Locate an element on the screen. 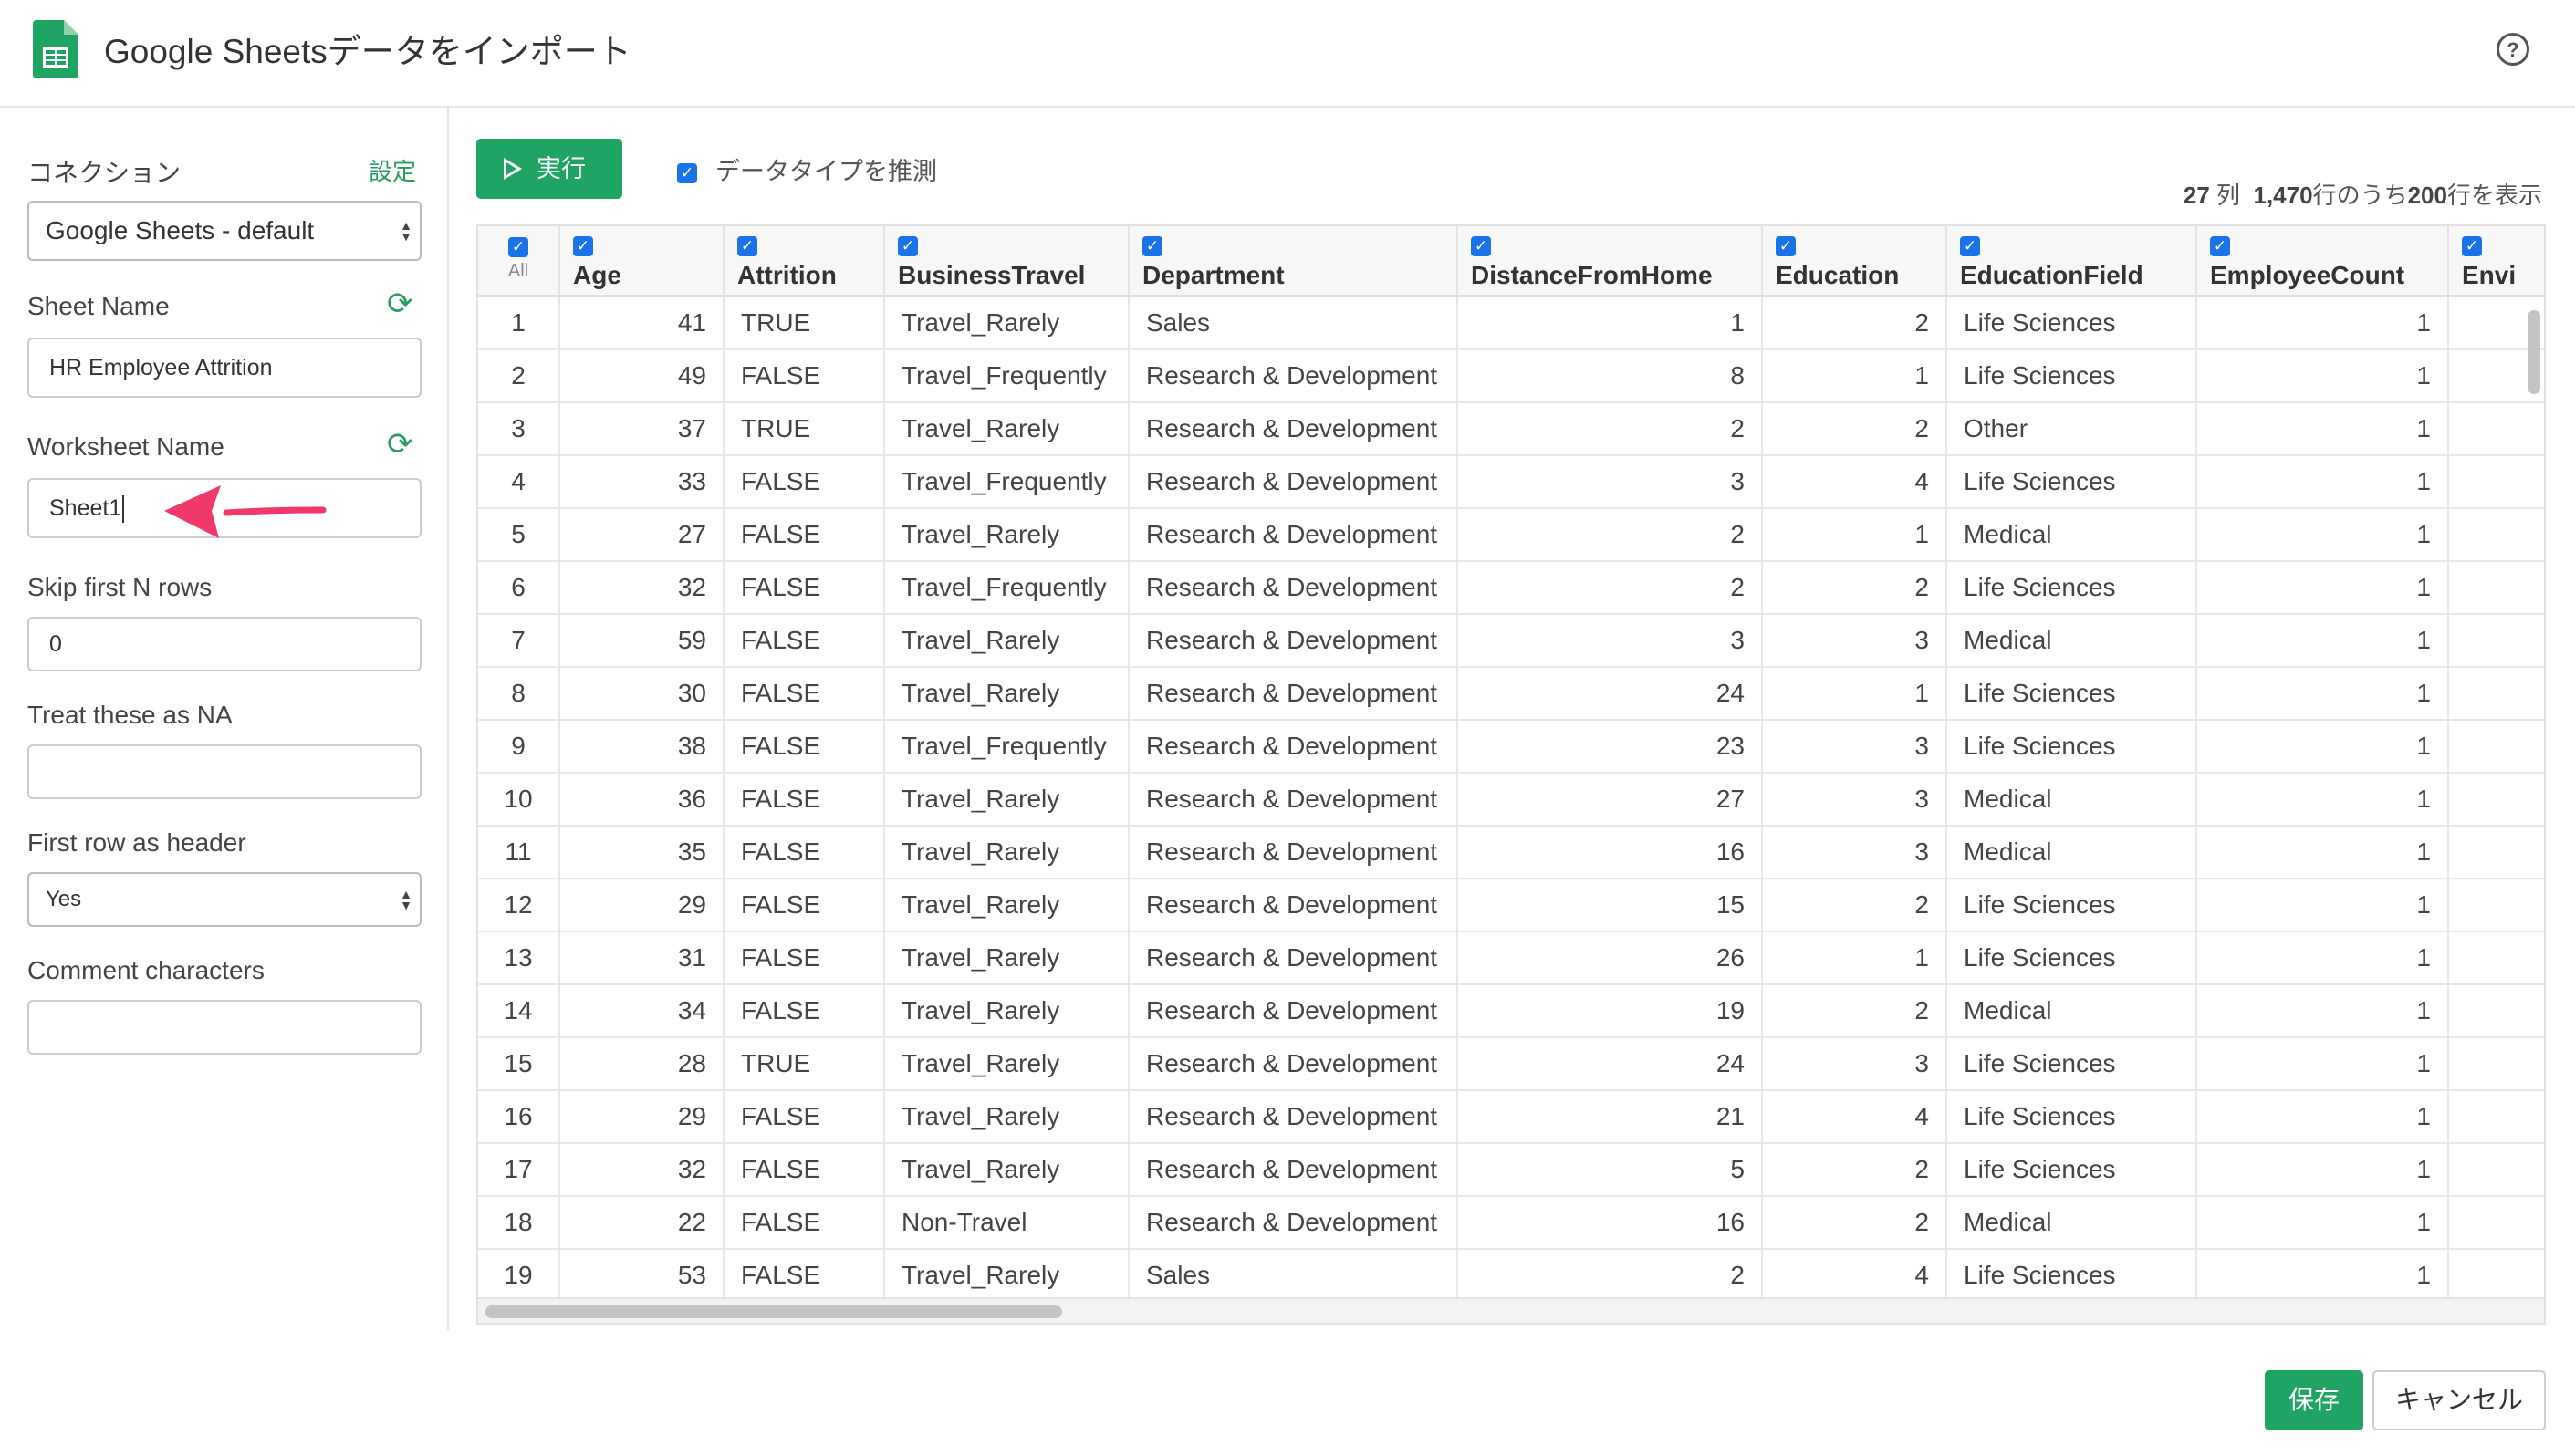 The image size is (2575, 1456). connection-select: Google Sheets - default ▲ ▼ is located at coordinates (224, 231).